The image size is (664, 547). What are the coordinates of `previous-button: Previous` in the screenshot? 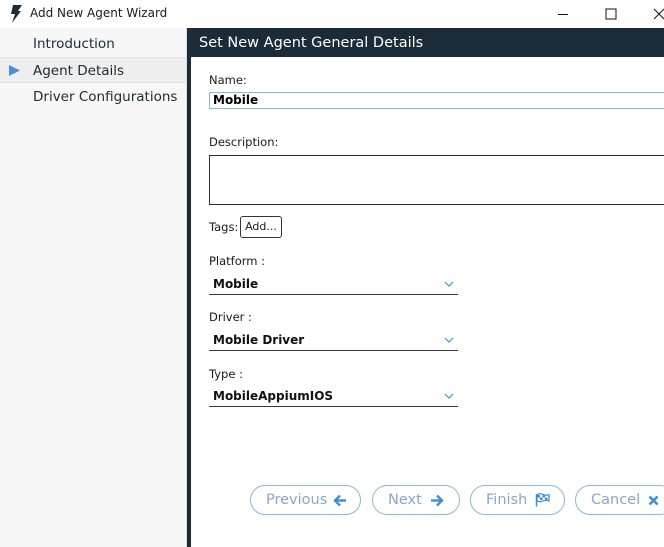 It's located at (305, 500).